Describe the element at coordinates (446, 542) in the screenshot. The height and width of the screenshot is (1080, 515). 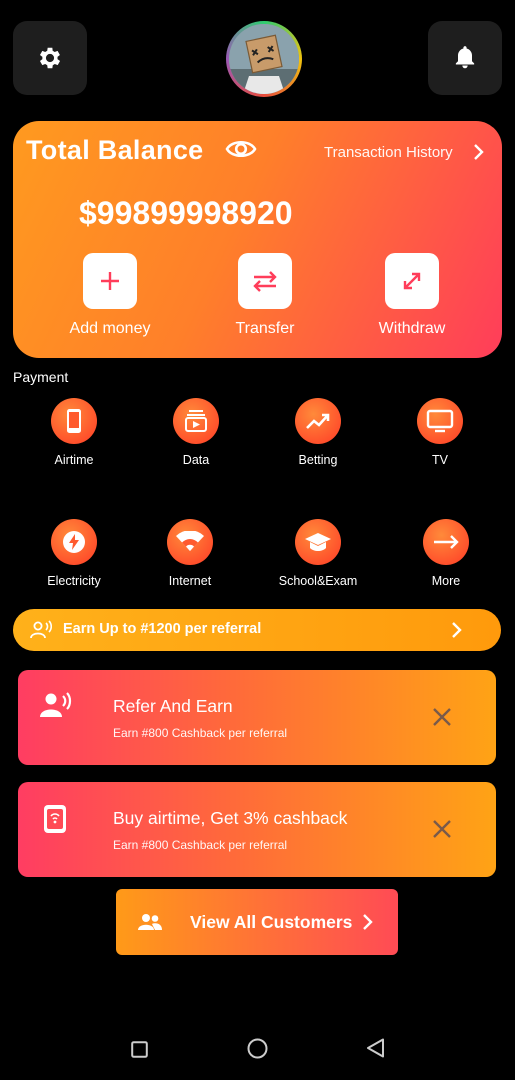
I see `arrow-right-icon` at that location.